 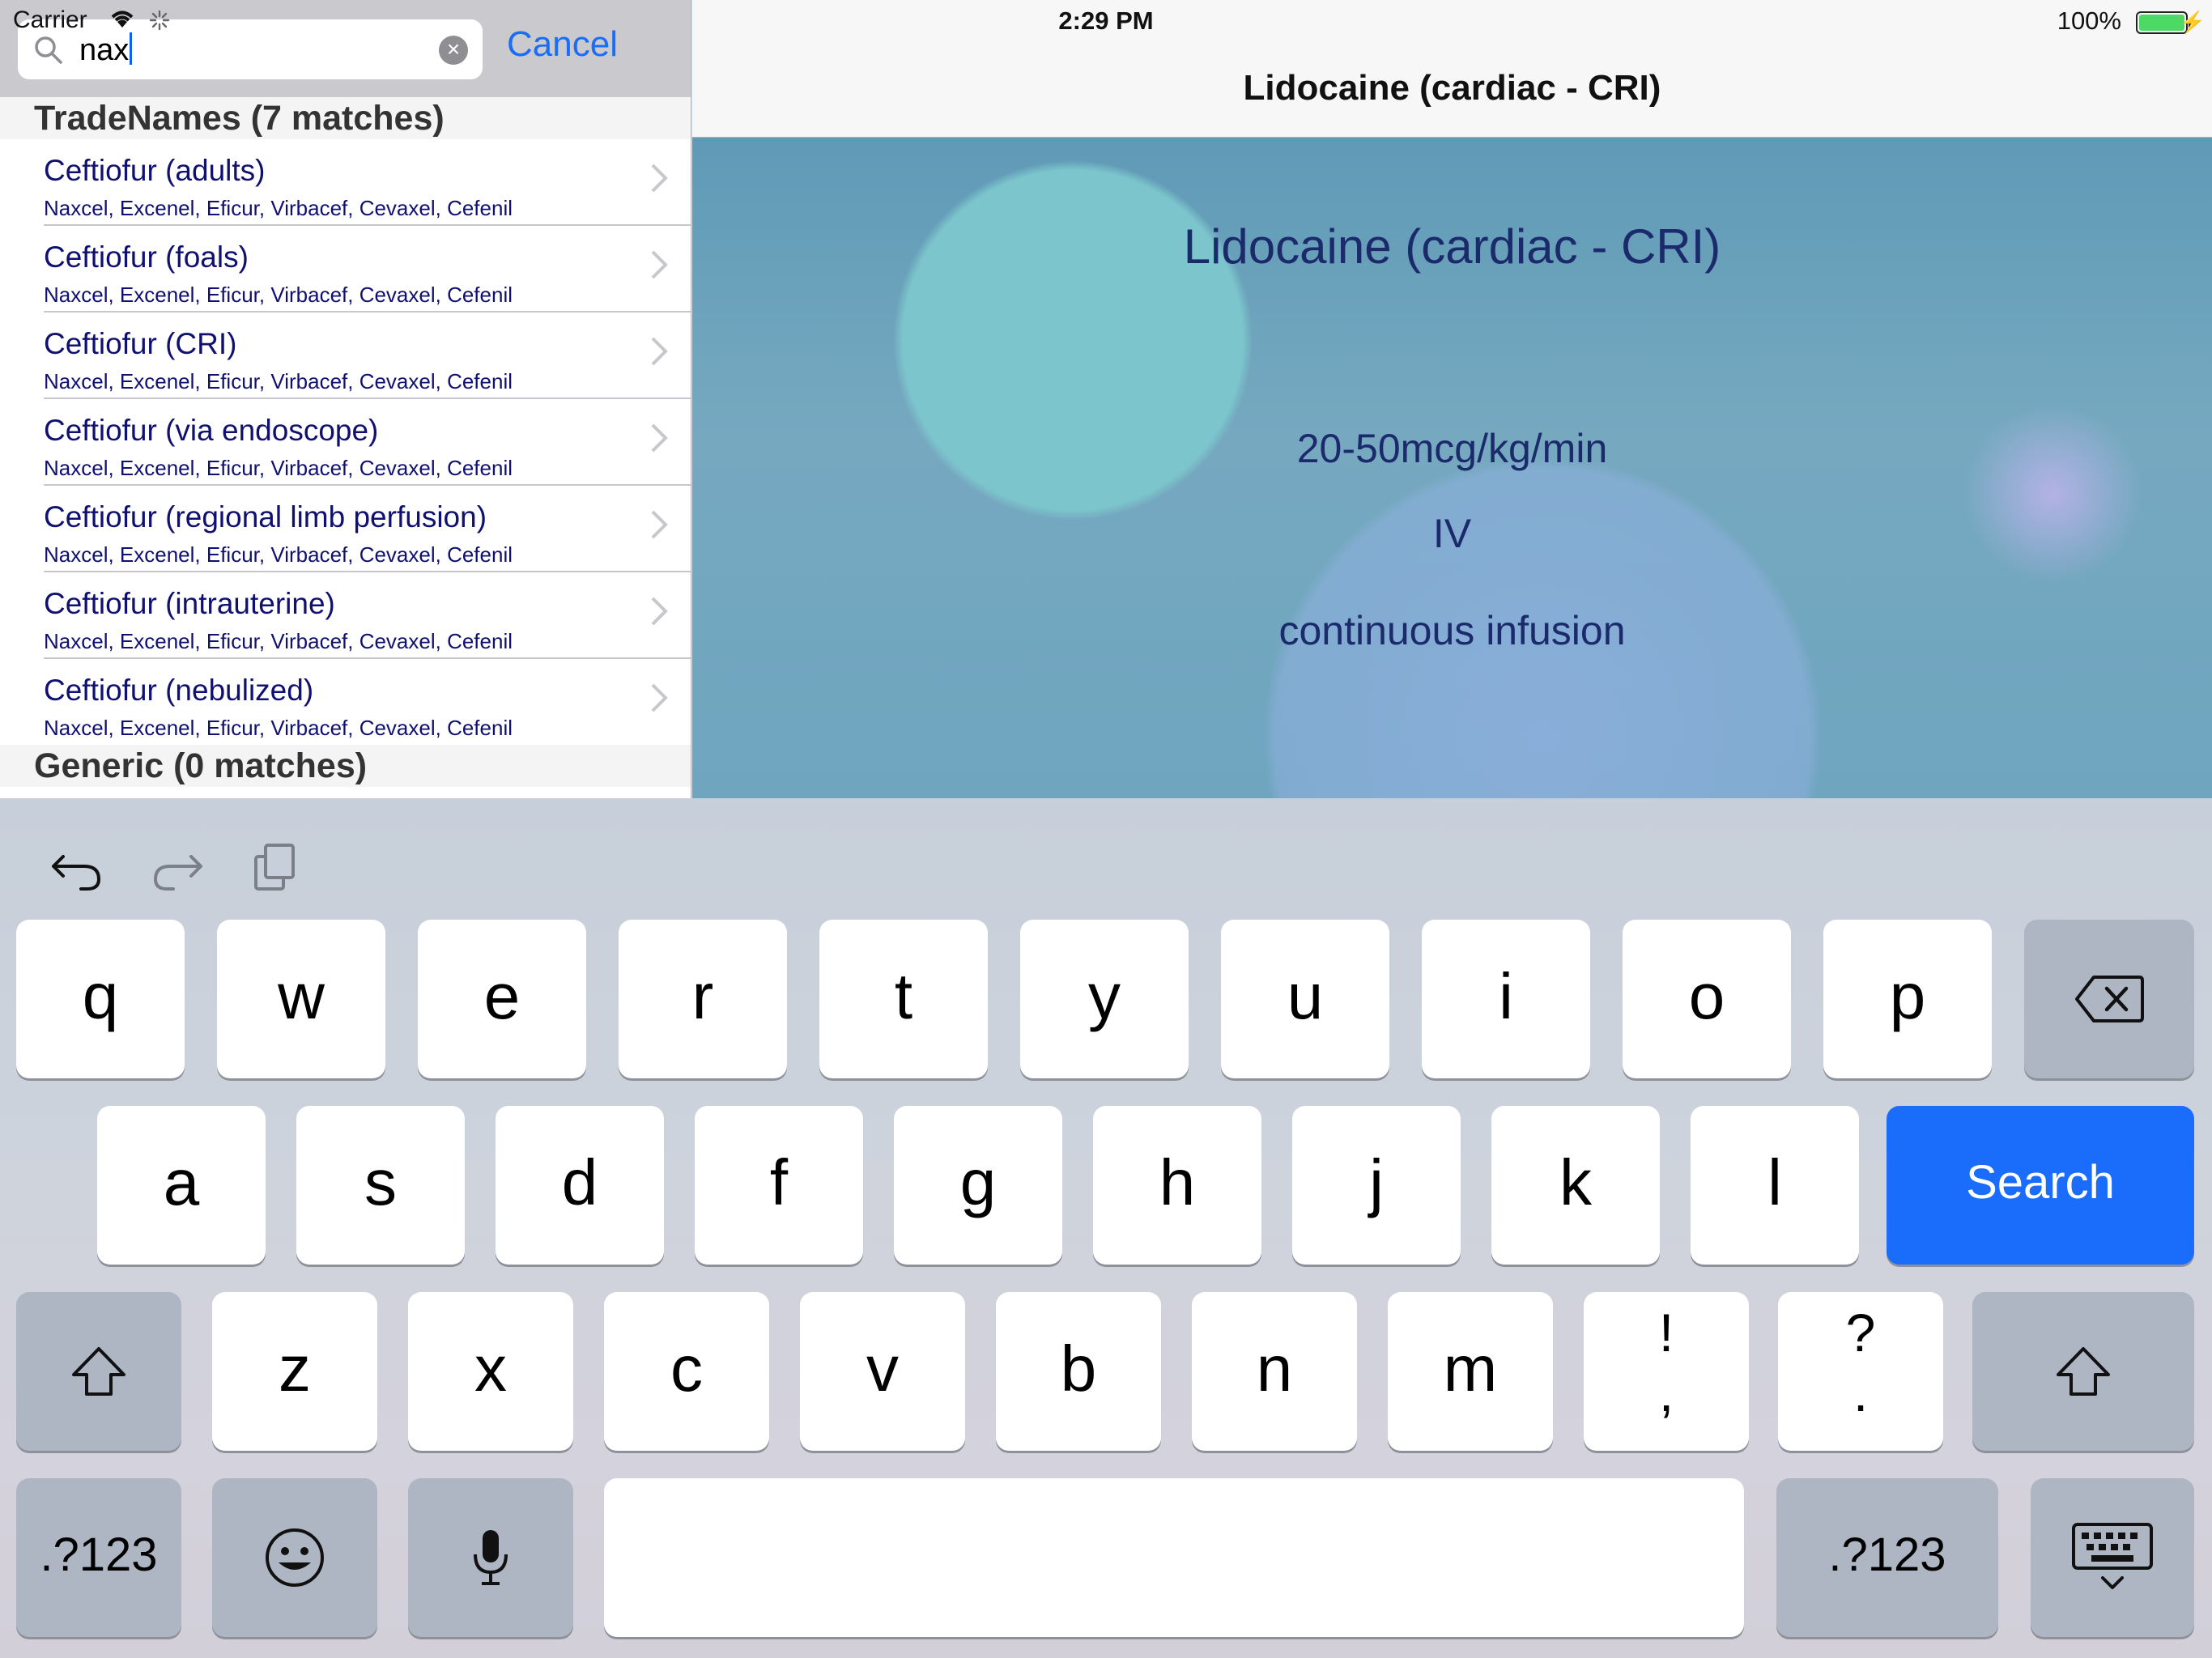 I want to click on key-c: c, so click(x=686, y=1371).